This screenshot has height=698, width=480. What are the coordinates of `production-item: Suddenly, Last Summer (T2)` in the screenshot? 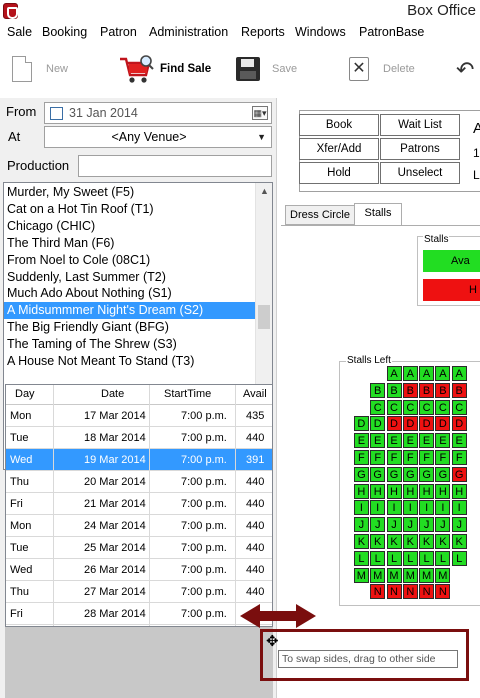 It's located at (130, 277).